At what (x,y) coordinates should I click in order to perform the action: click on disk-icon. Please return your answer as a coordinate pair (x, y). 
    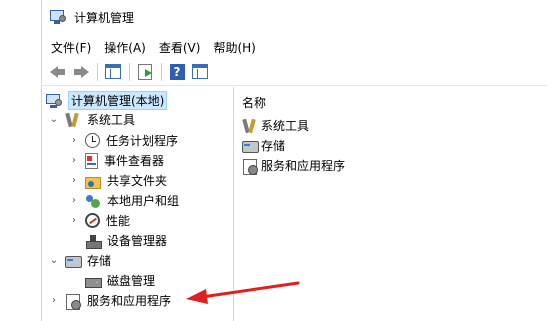
    Looking at the image, I should click on (93, 281).